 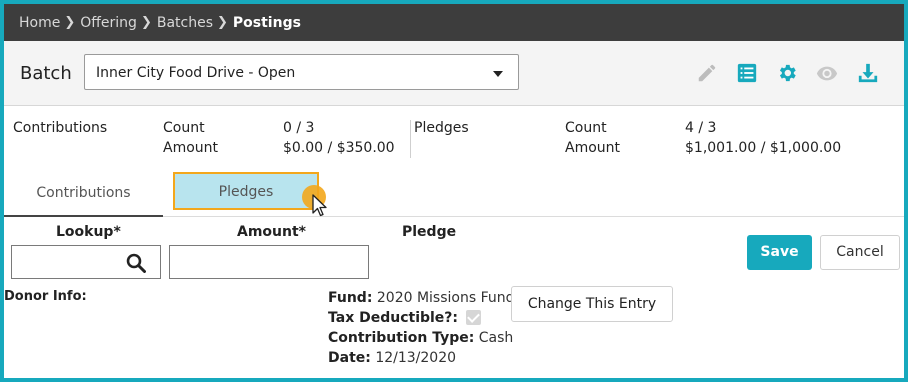 I want to click on amount-label: Amount*, so click(x=271, y=232).